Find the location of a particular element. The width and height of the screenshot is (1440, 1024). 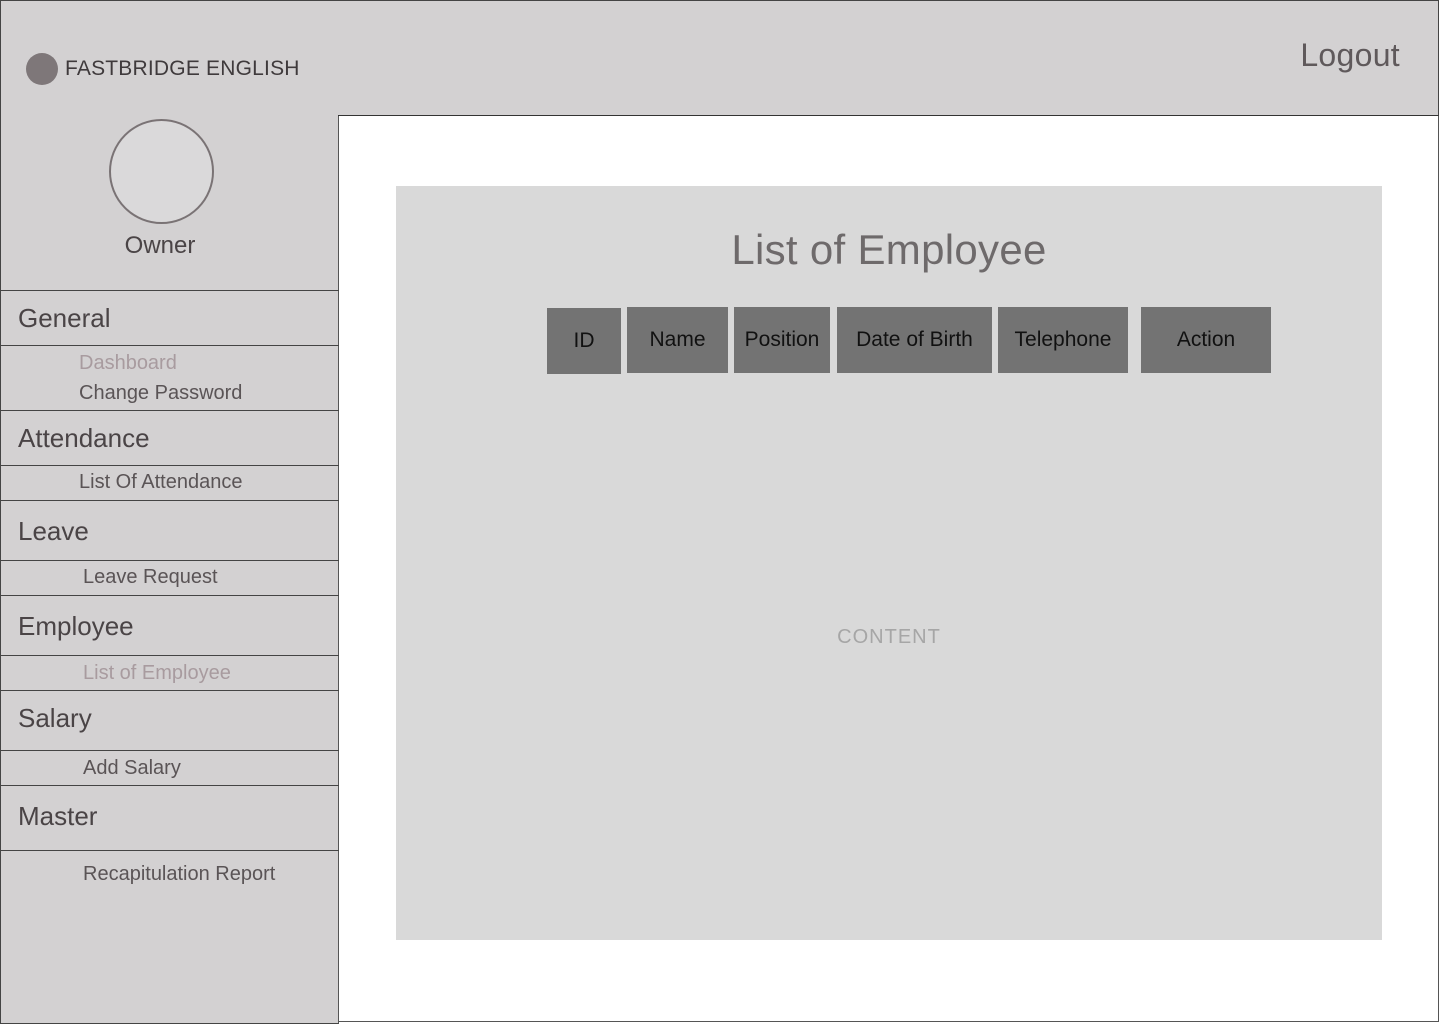

sidebar-section-salary: Salary is located at coordinates (170, 720).